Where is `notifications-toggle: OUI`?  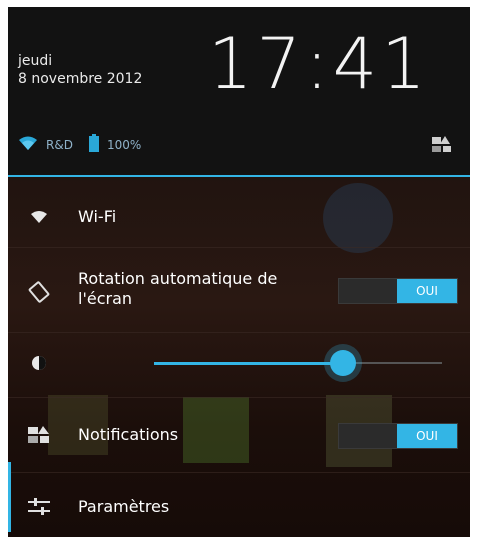
notifications-toggle: OUI is located at coordinates (398, 436).